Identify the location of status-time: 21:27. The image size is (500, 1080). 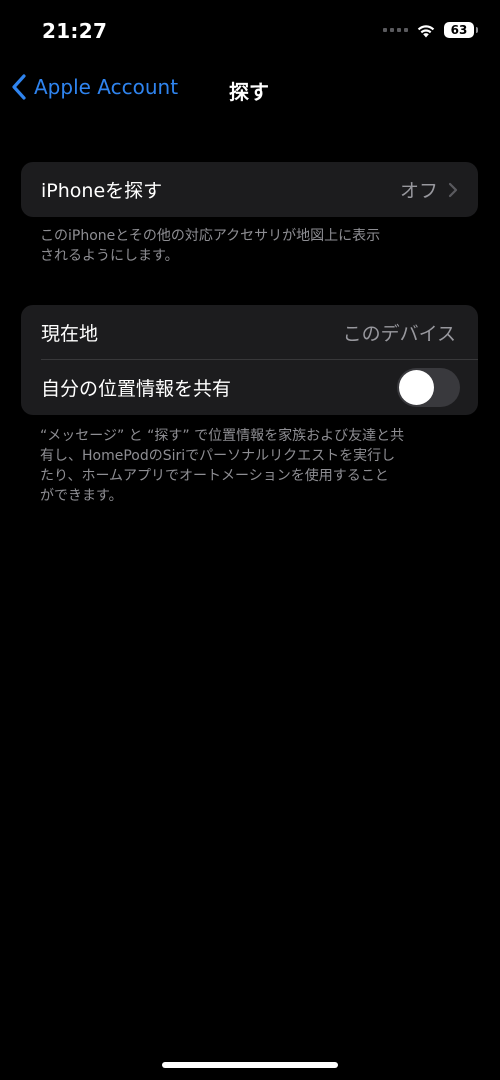
(75, 31).